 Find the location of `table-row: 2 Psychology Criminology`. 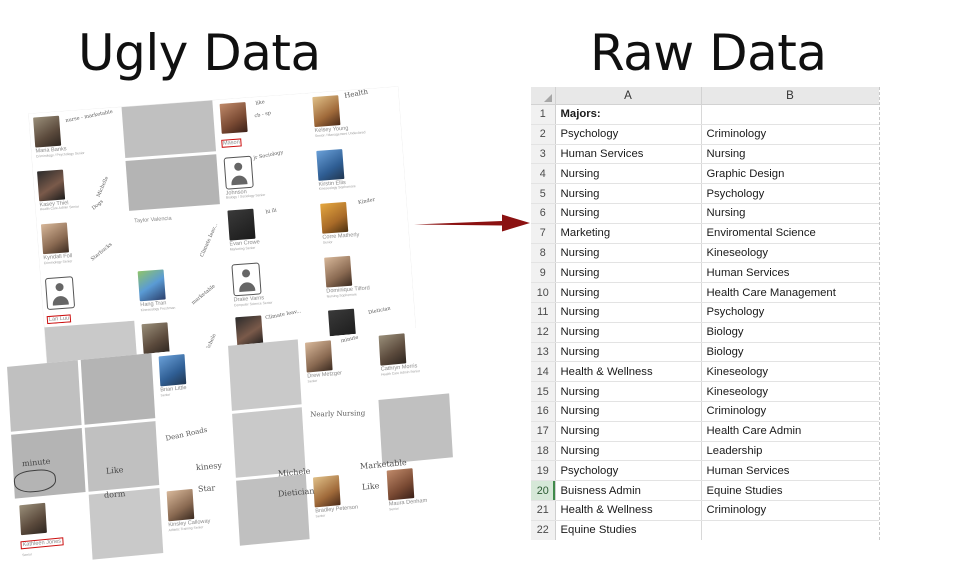

table-row: 2 Psychology Criminology is located at coordinates (705, 134).